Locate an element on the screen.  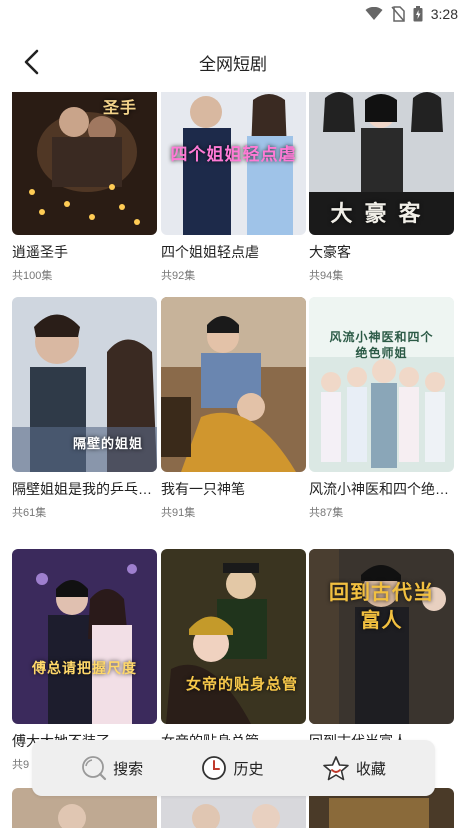
nav-history: 历史 is located at coordinates (232, 768).